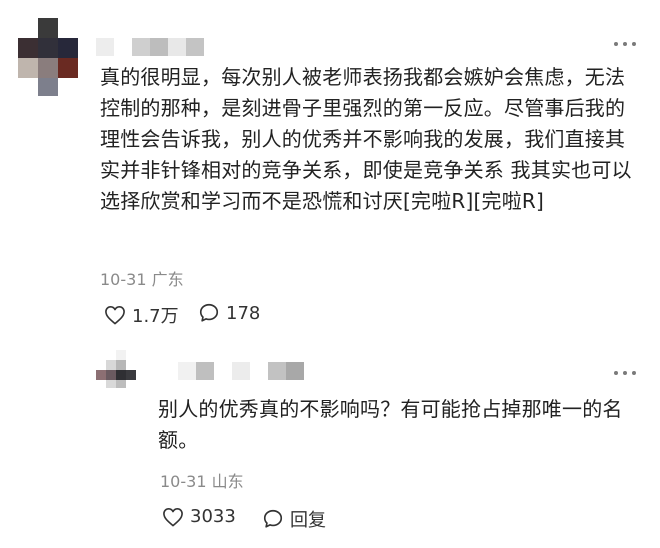  I want to click on like-count: 1.7万, so click(155, 316).